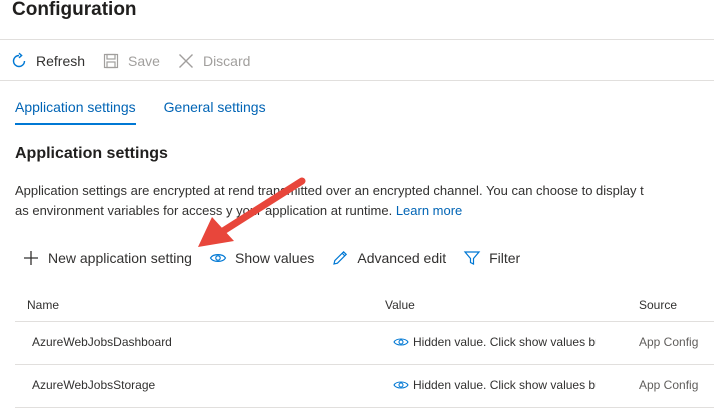 The height and width of the screenshot is (408, 714). Describe the element at coordinates (186, 61) in the screenshot. I see `discard-icon` at that location.